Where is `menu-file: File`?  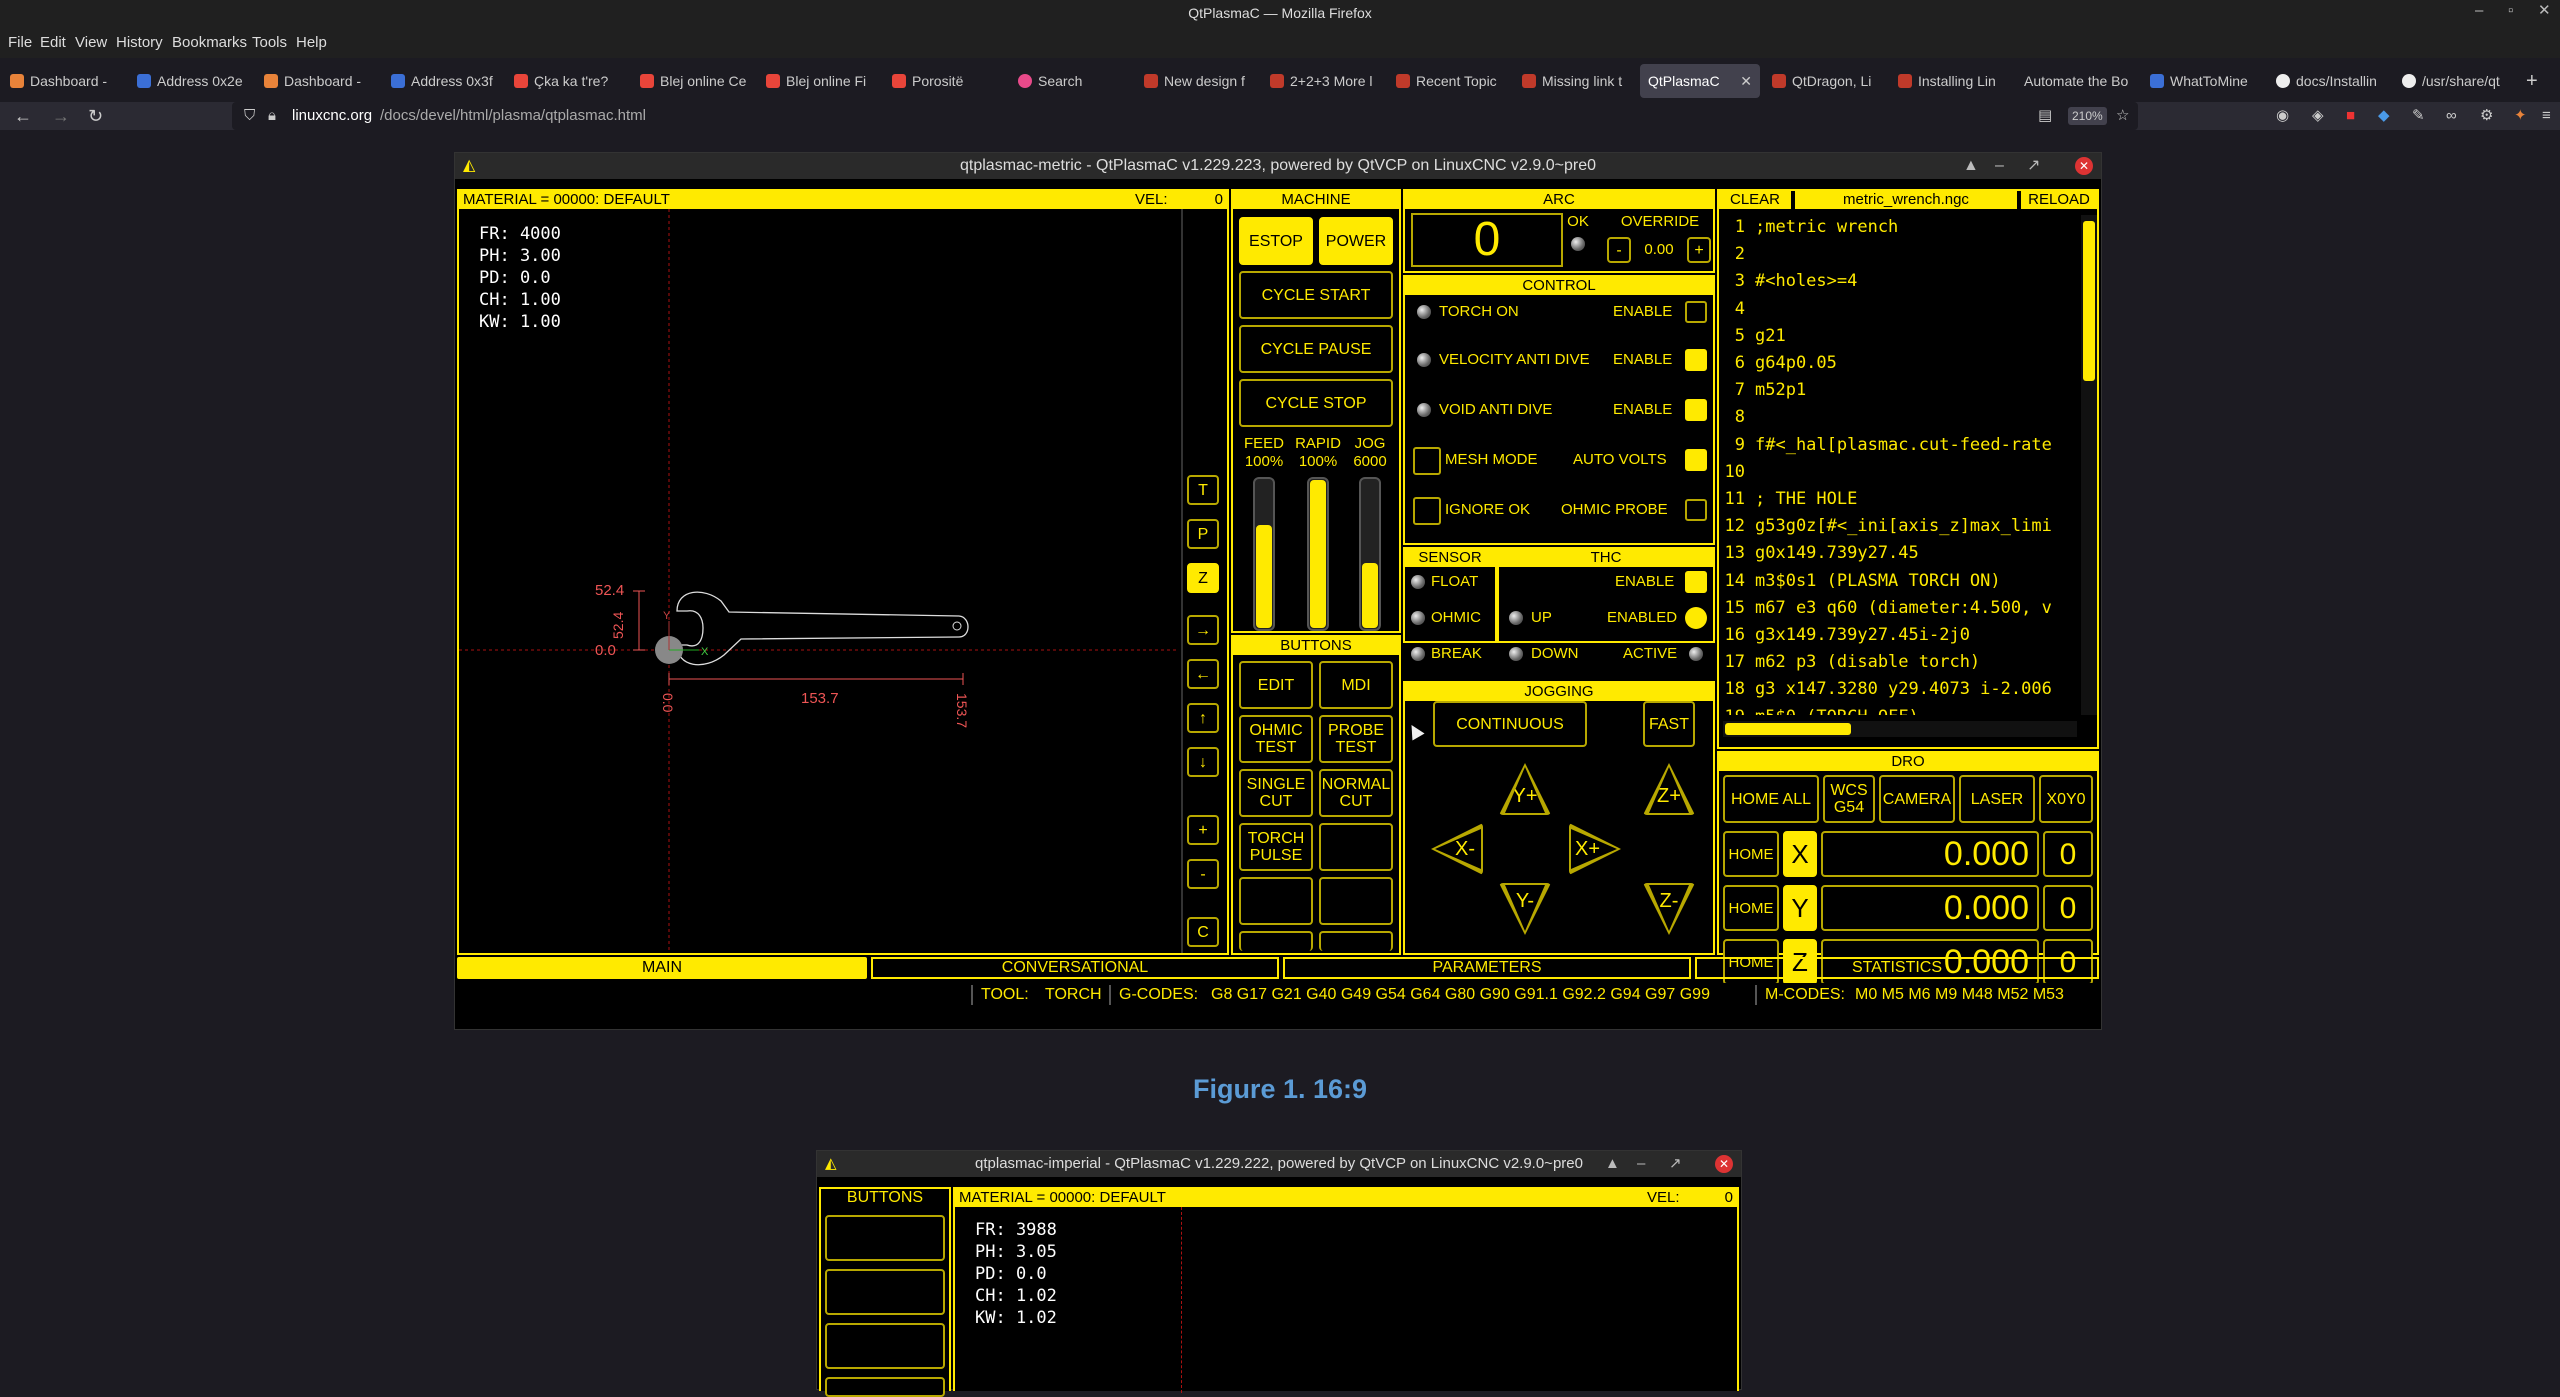 menu-file: File is located at coordinates (20, 43).